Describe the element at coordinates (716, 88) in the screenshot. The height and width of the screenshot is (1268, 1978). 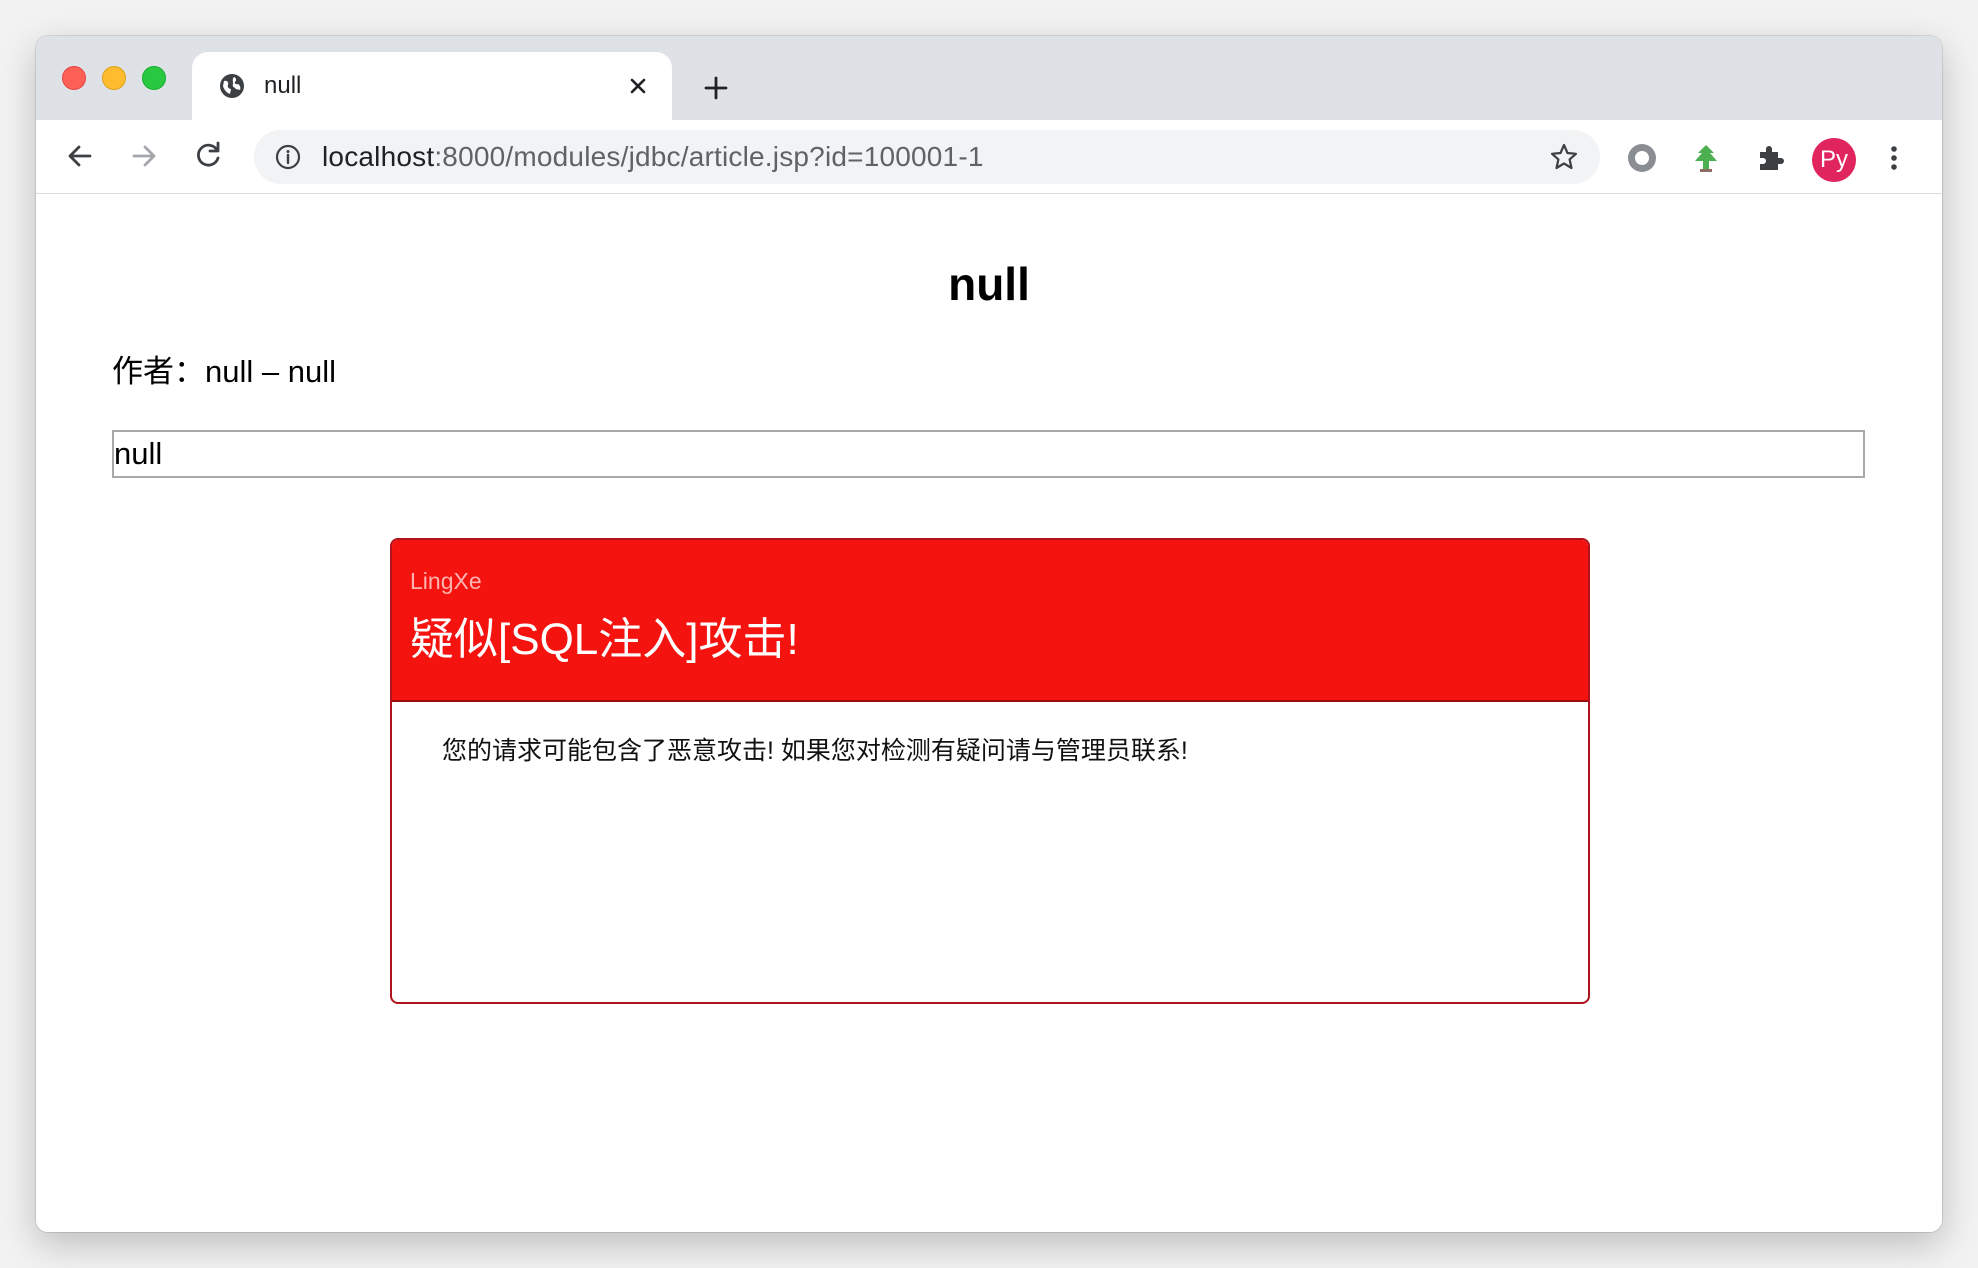
I see `plus-icon` at that location.